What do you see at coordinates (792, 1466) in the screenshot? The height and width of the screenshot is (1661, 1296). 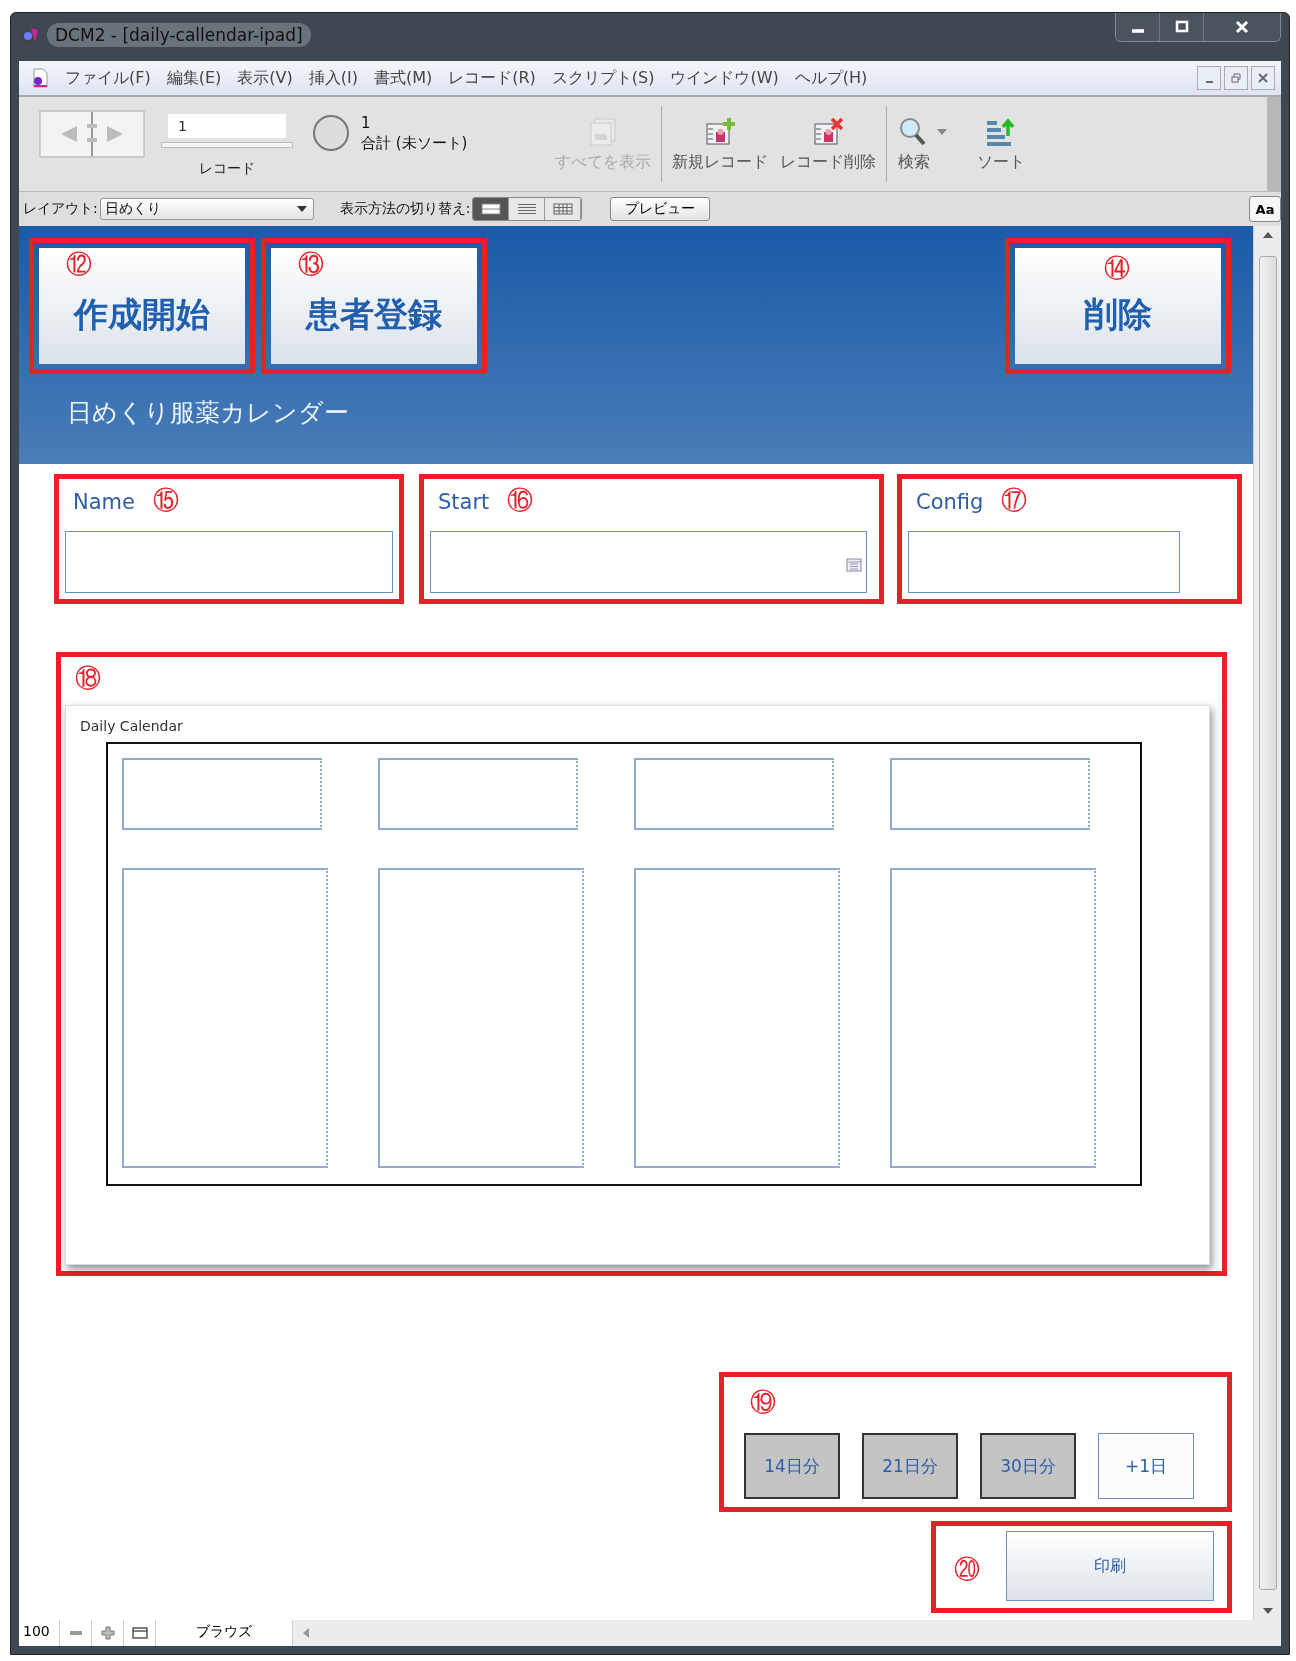 I see `range-button: 14日分` at bounding box center [792, 1466].